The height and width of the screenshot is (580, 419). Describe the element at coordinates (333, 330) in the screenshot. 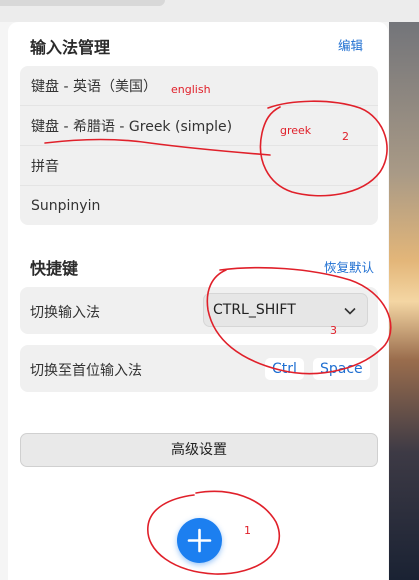

I see `annotation-3: 3` at that location.